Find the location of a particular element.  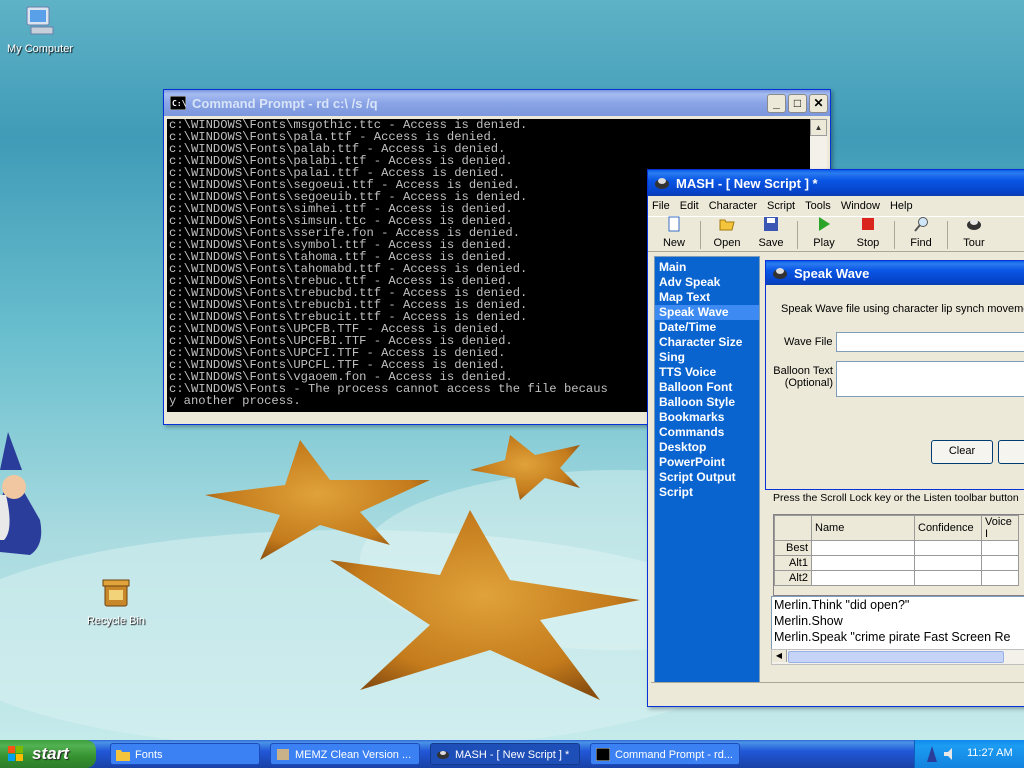

speaker-tray-icon is located at coordinates (950, 754).